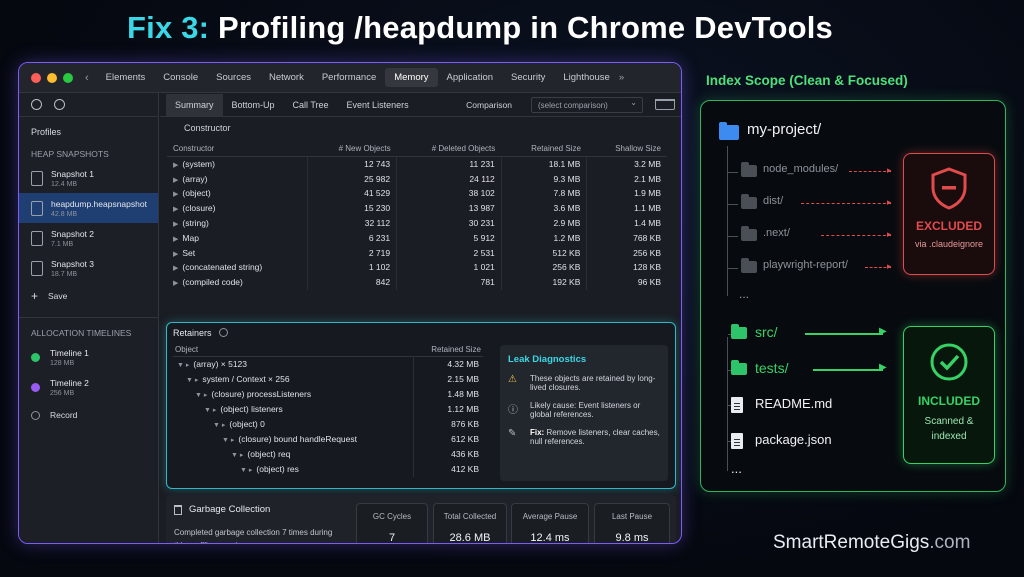 The image size is (1024, 577). What do you see at coordinates (449, 193) in the screenshot?
I see `table-cell: 38 102` at bounding box center [449, 193].